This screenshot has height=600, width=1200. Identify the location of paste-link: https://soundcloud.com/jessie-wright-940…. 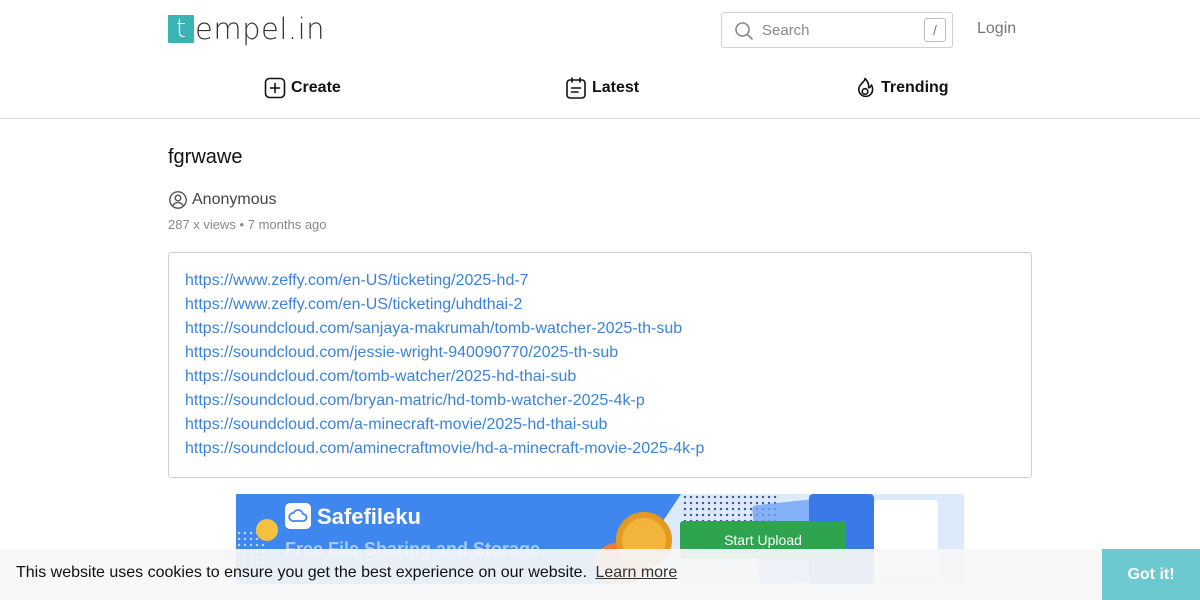
(600, 353).